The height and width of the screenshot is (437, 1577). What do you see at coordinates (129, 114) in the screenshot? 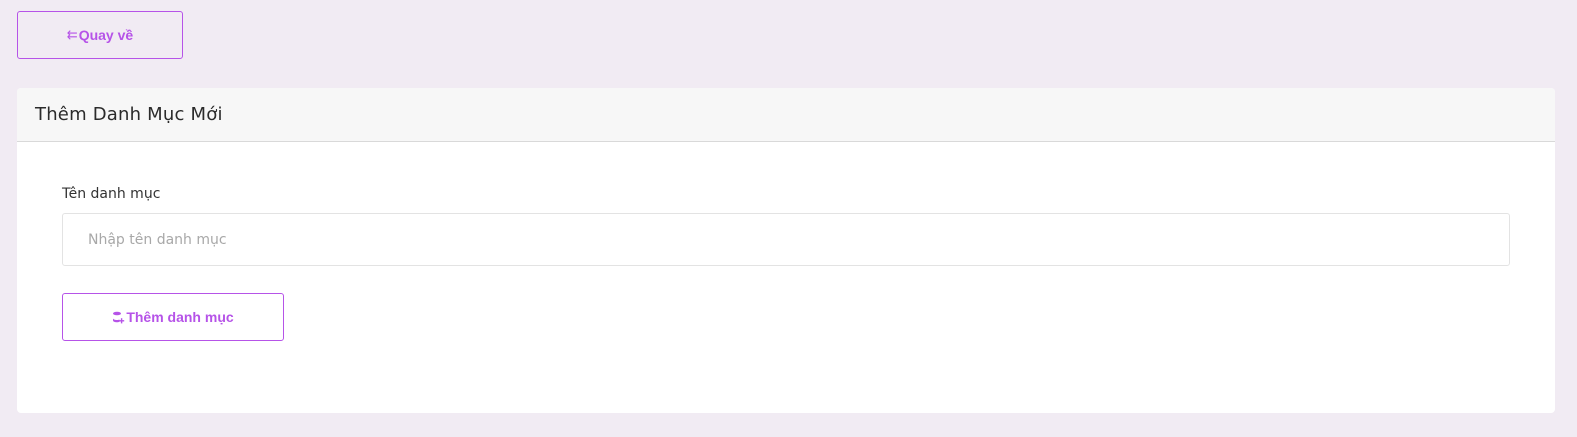
I see `page-title: Thêm Danh Mục Mới` at bounding box center [129, 114].